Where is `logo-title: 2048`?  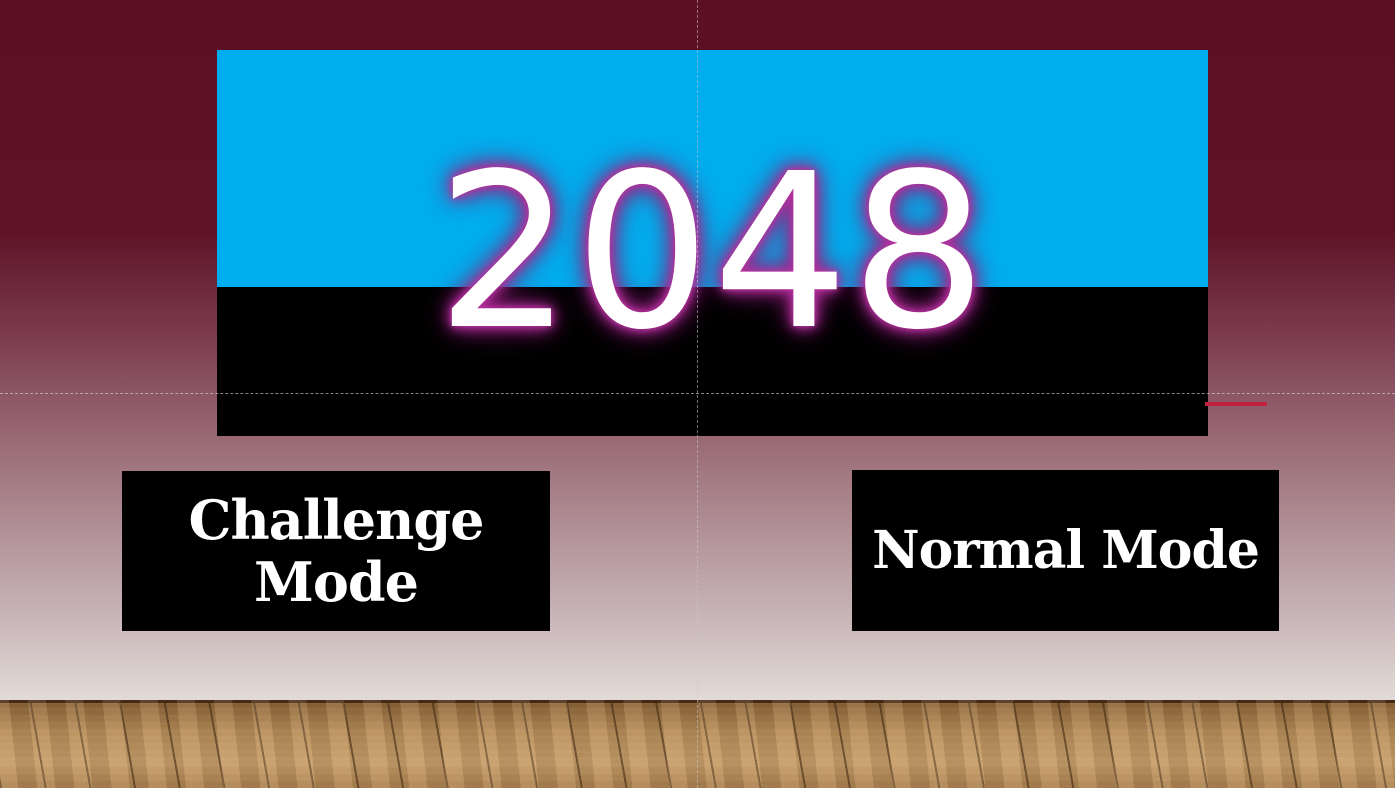
logo-title: 2048 is located at coordinates (712, 252).